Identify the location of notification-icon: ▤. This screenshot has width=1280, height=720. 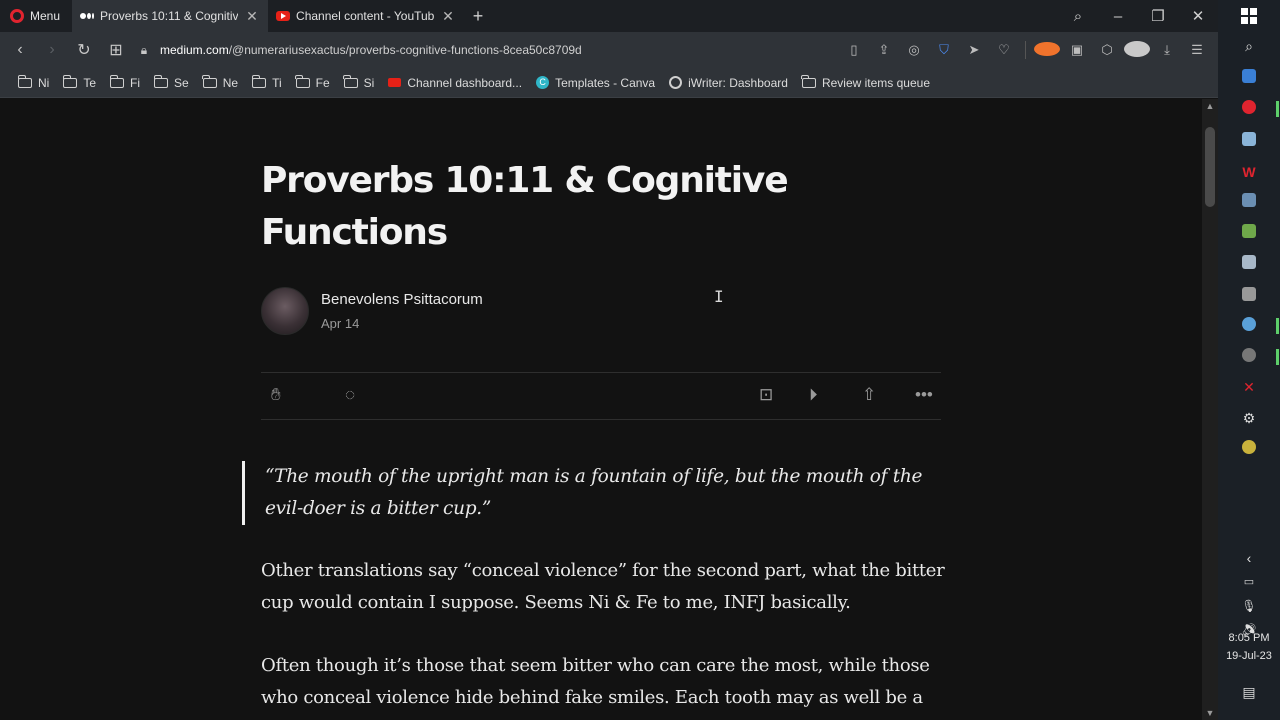
(1249, 692).